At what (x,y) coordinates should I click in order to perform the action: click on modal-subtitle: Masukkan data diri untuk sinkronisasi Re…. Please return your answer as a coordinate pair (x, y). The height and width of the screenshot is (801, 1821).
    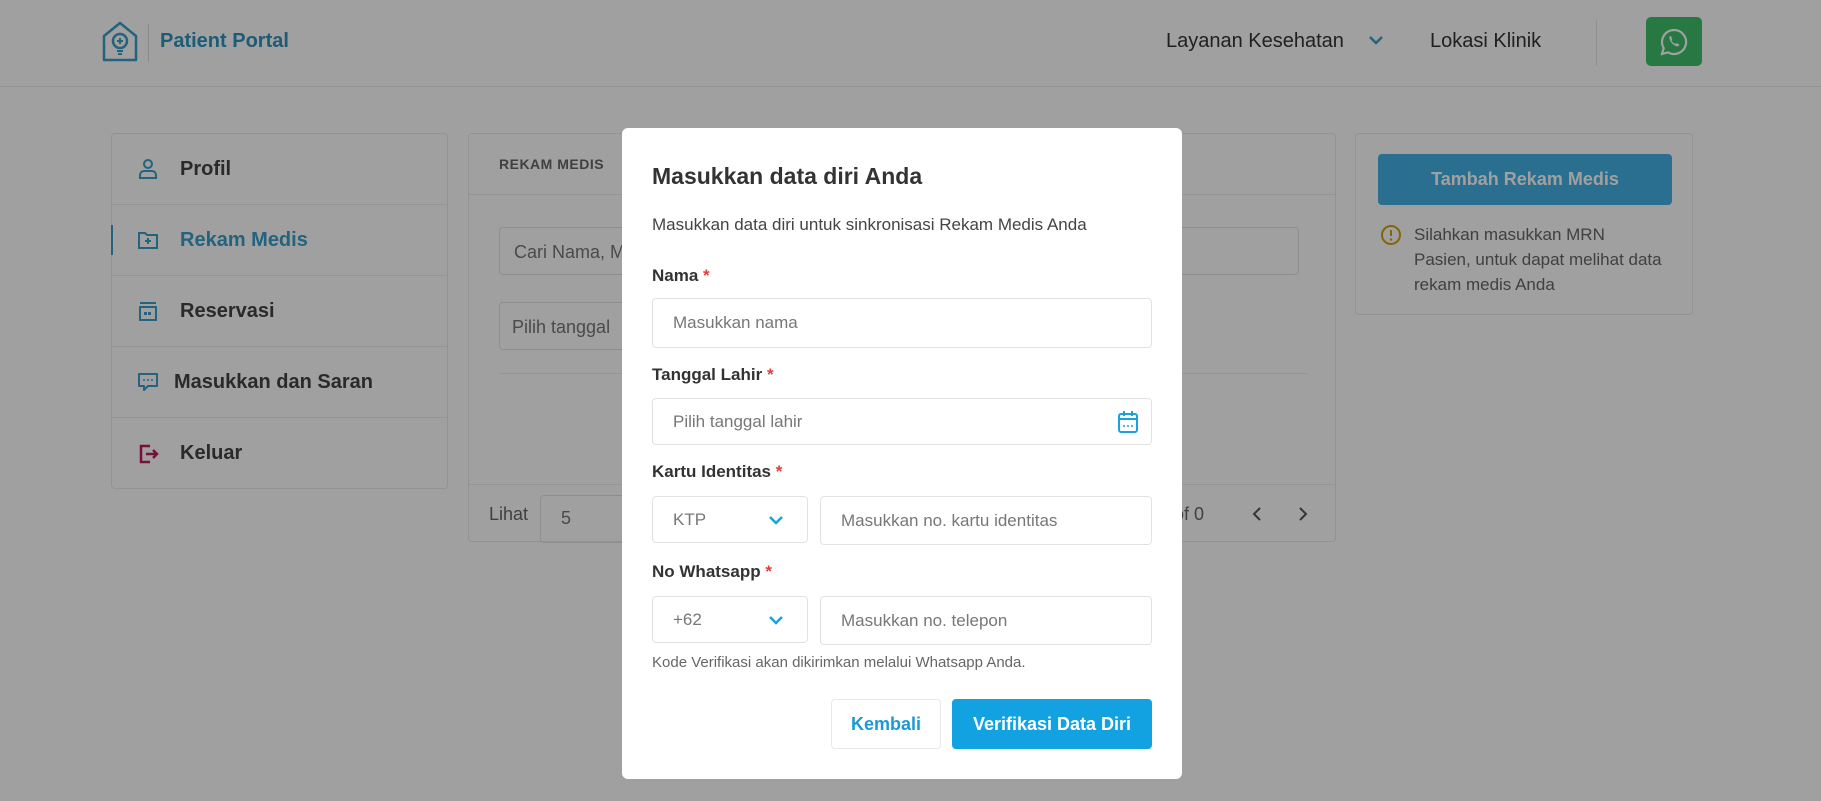
    Looking at the image, I should click on (869, 224).